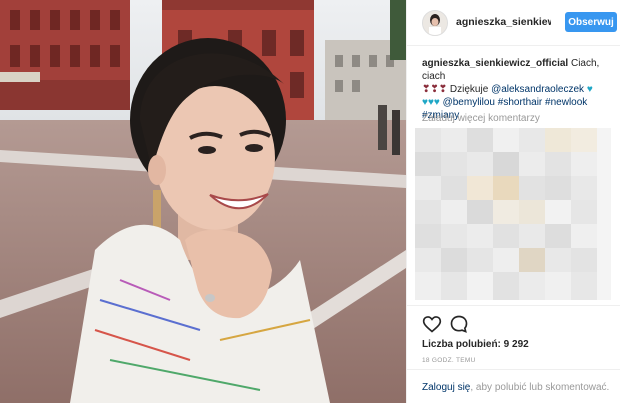  Describe the element at coordinates (459, 324) in the screenshot. I see `comment-bubble-icon` at that location.